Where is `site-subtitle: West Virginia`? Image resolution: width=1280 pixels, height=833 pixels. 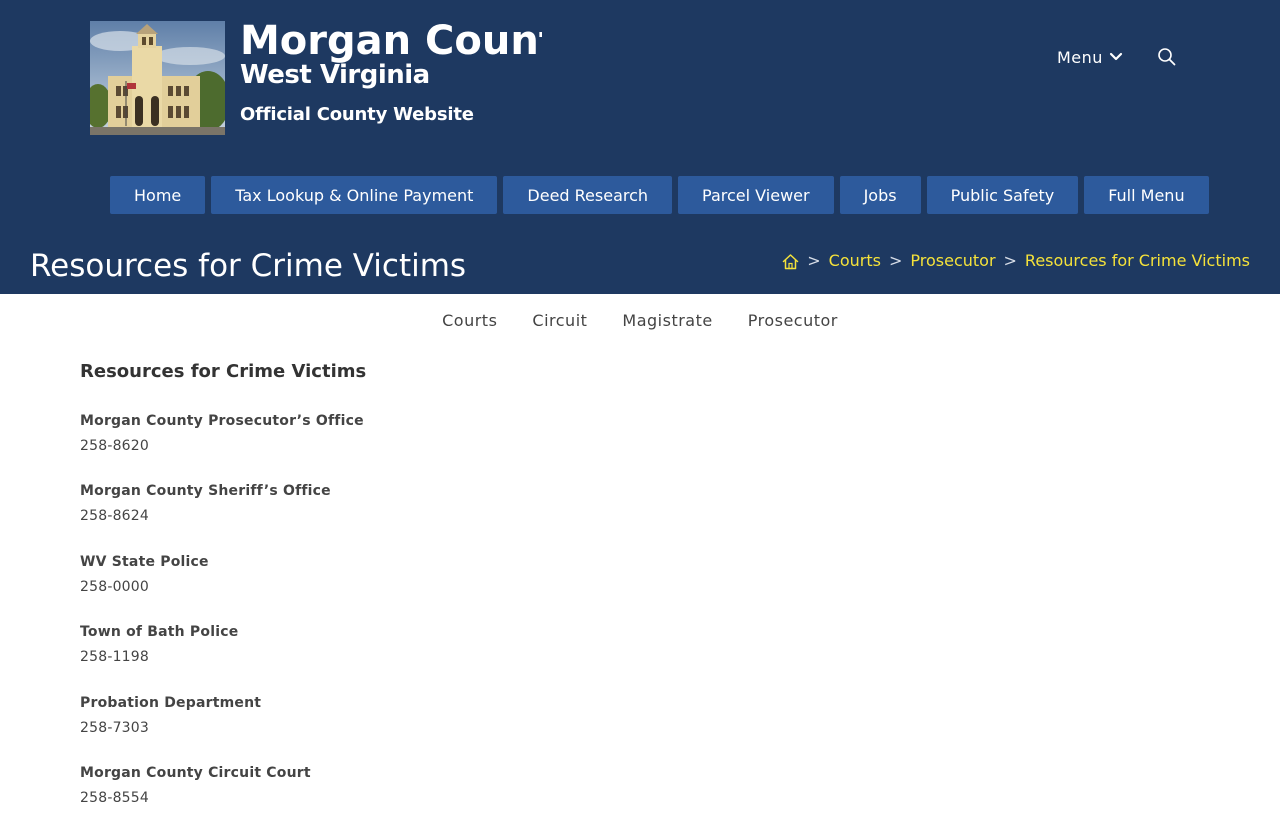
site-subtitle: West Virginia is located at coordinates (335, 75).